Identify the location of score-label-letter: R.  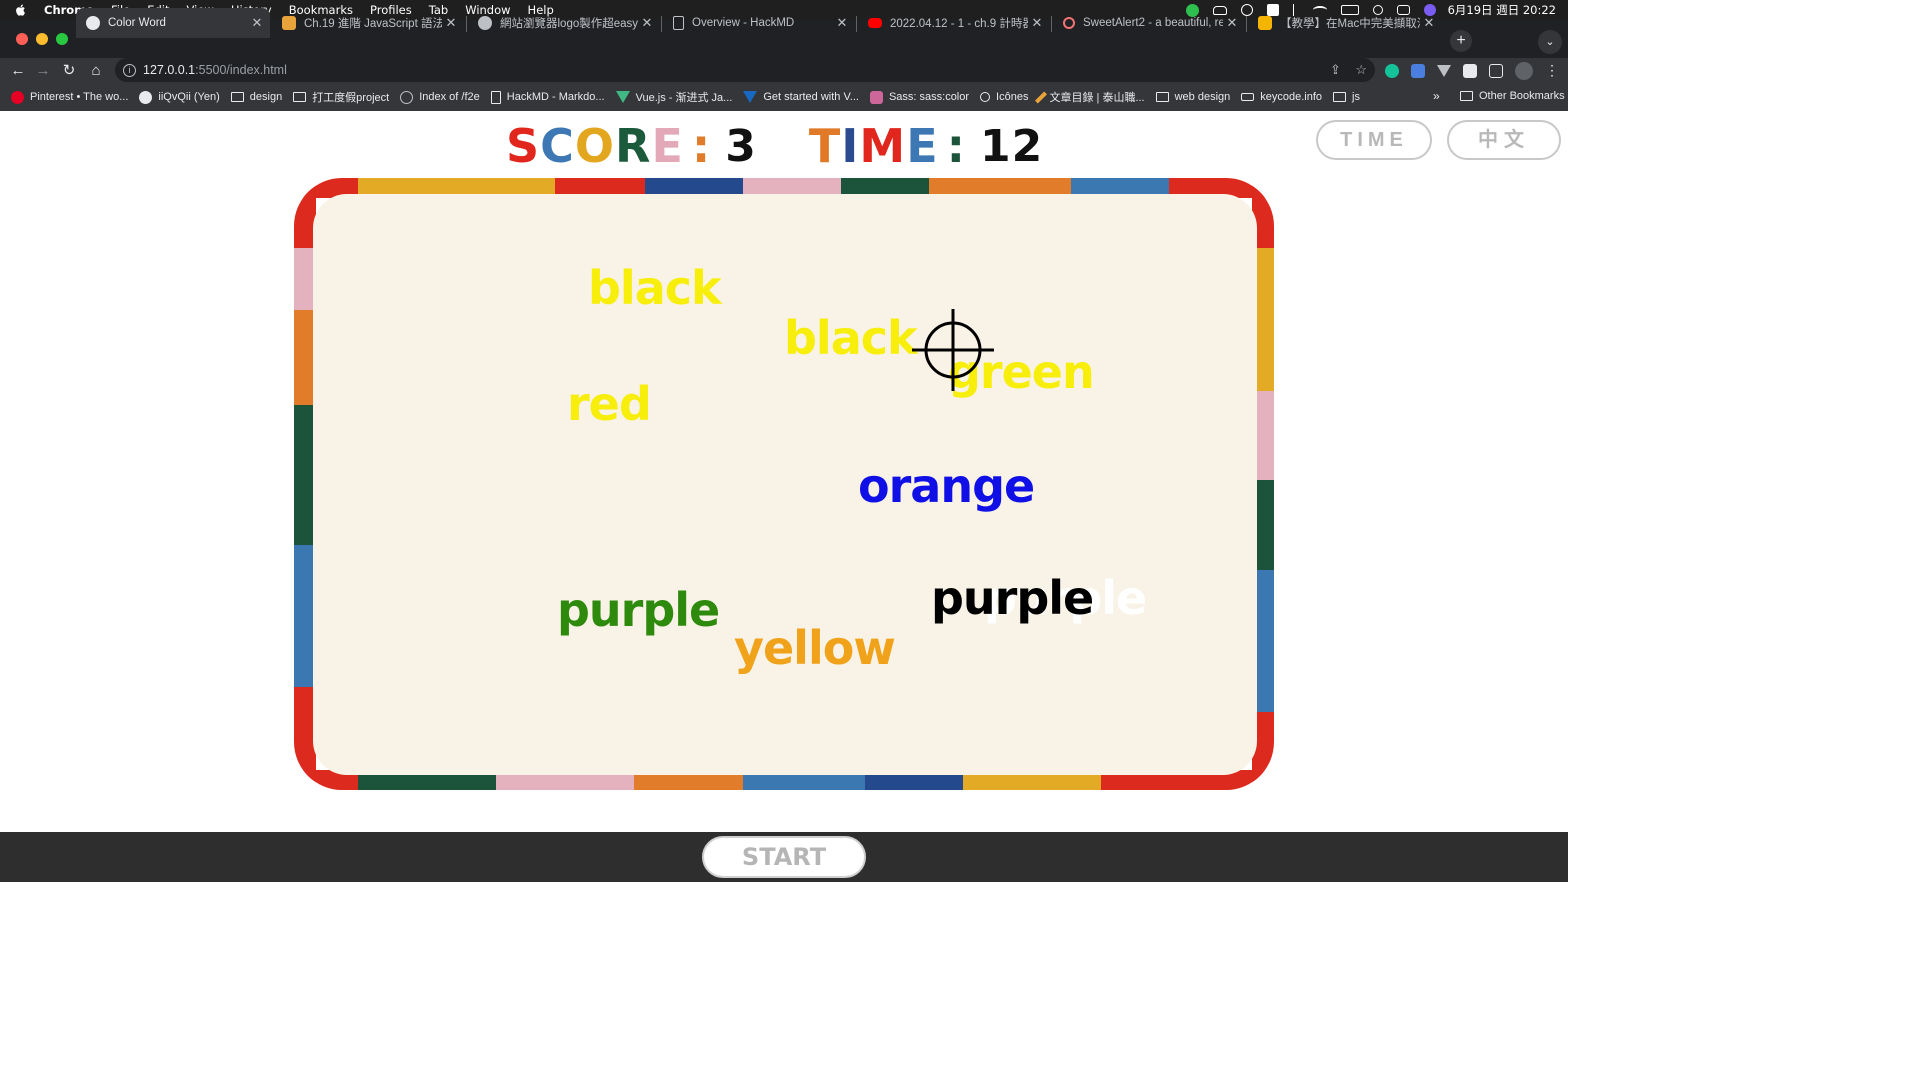
(633, 146).